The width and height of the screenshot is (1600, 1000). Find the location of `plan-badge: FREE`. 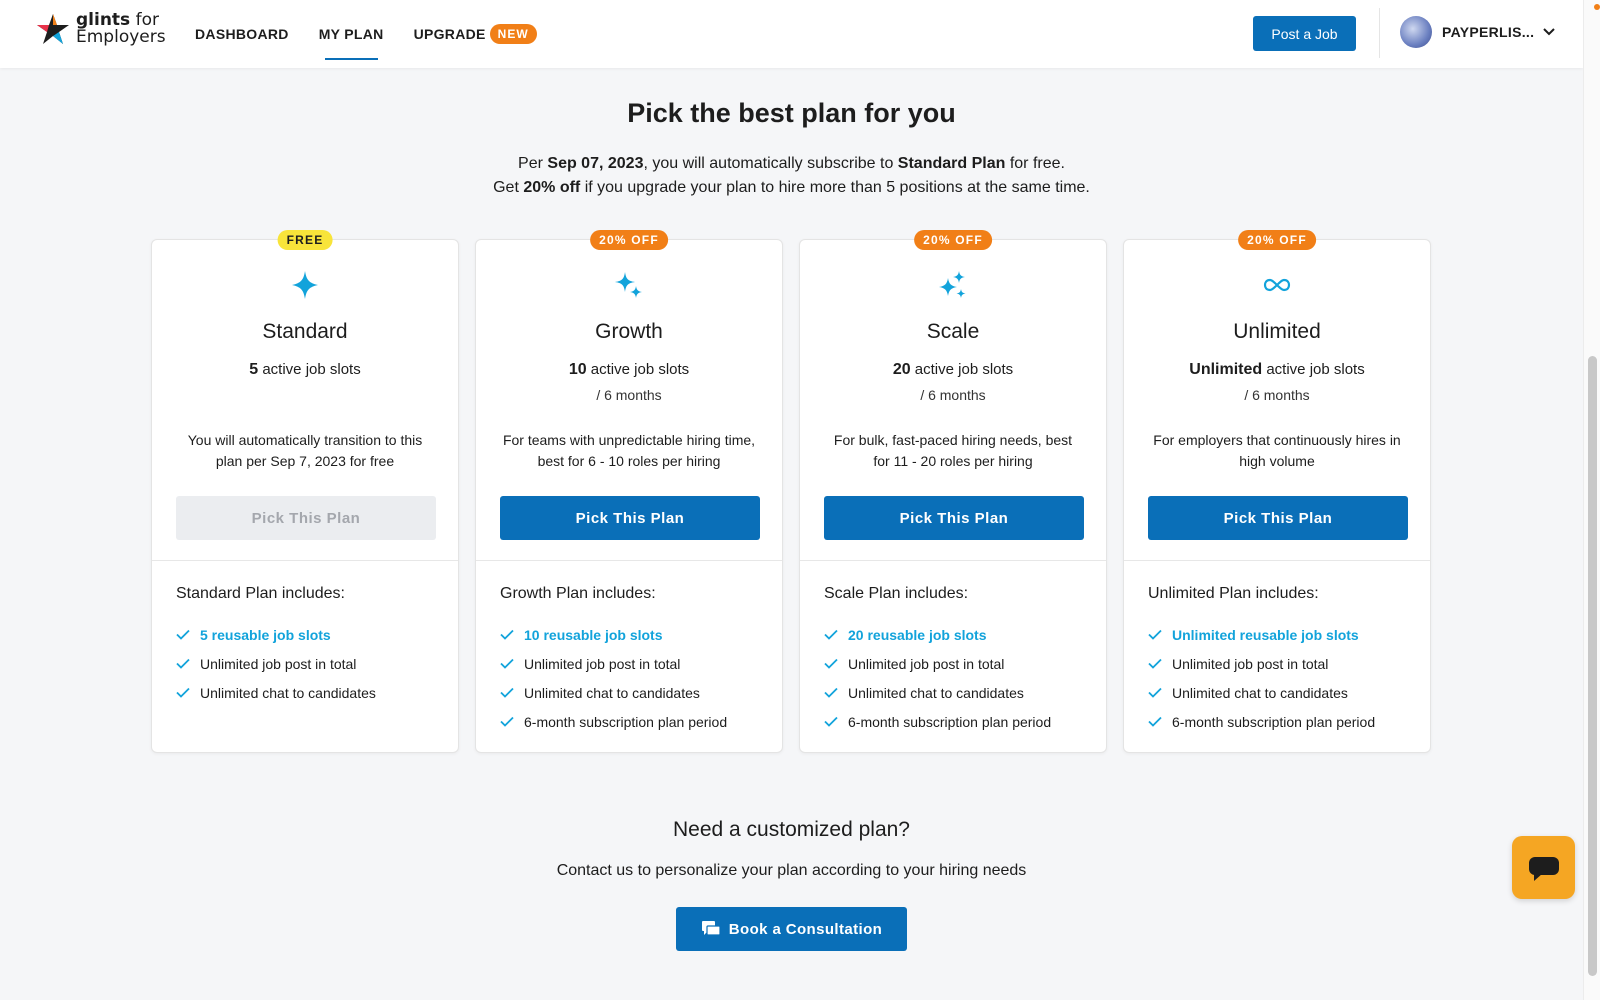

plan-badge: FREE is located at coordinates (305, 240).